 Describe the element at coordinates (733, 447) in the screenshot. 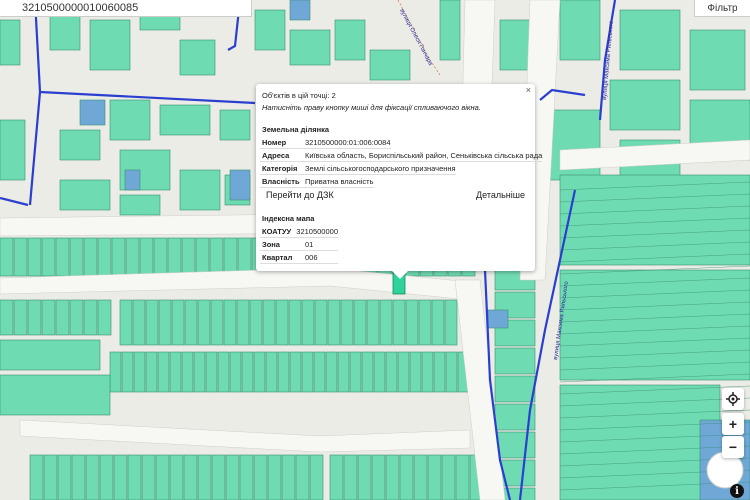

I see `zoom-out-button: −` at that location.